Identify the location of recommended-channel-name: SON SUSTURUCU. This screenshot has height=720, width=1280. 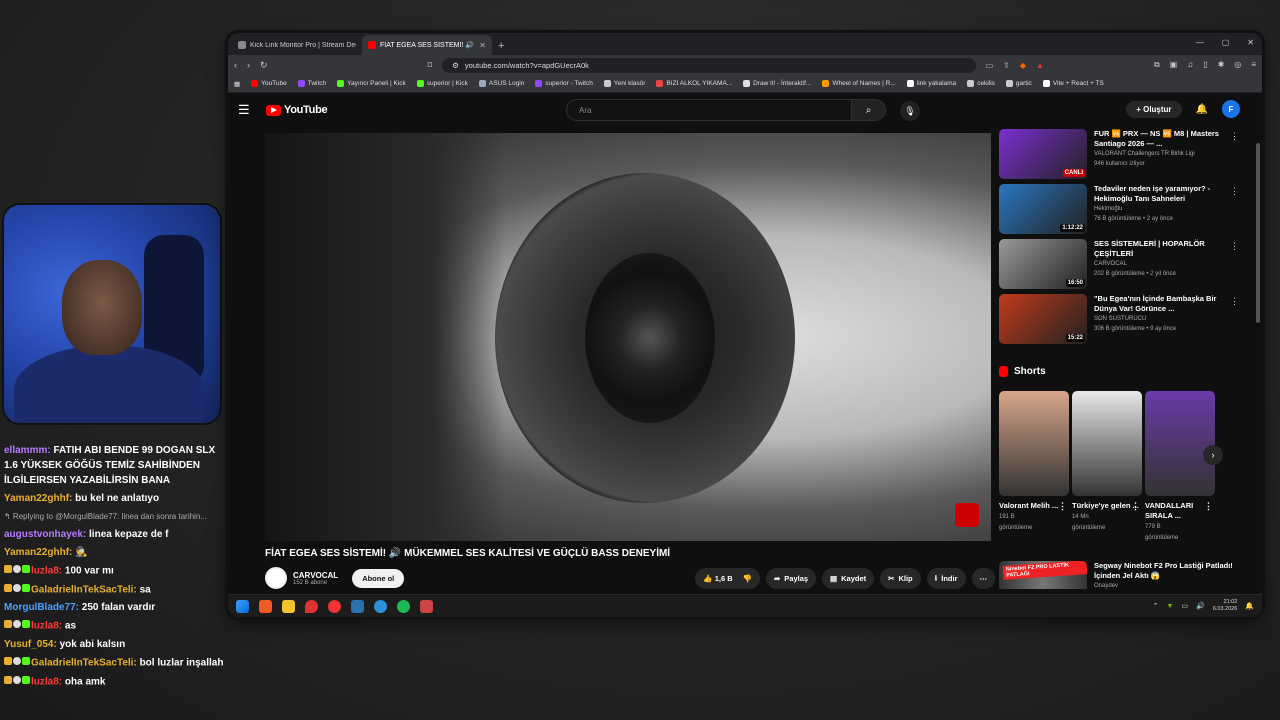
(1164, 319).